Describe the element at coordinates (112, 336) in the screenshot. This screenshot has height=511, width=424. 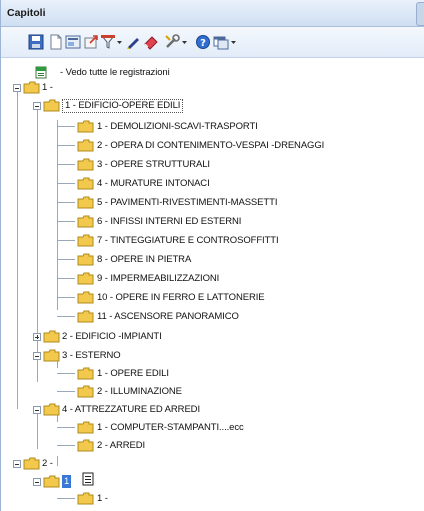
I see `tree-item-label: 2 - EDIFICIO -IMPIANTI` at that location.